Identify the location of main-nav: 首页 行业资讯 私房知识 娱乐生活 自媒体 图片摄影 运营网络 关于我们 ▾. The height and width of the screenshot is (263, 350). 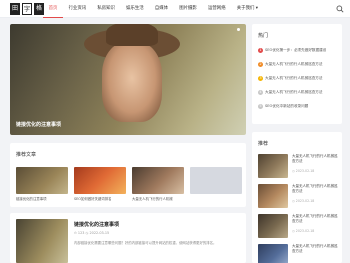
(153, 9).